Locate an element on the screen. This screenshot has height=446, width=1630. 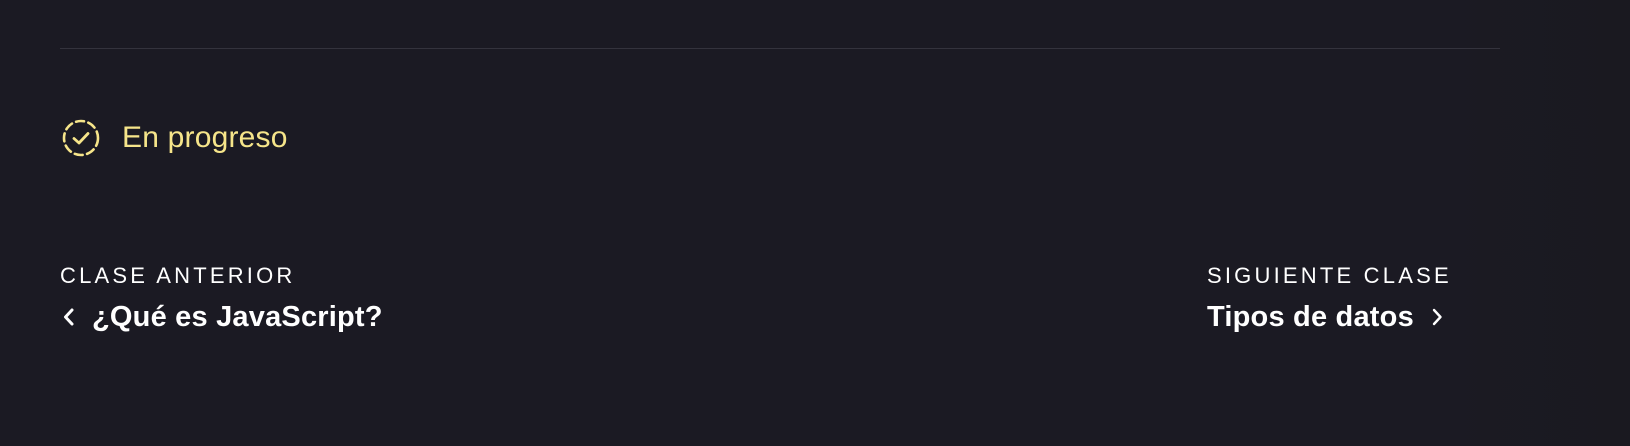
background-shade is located at coordinates (1540, 223).